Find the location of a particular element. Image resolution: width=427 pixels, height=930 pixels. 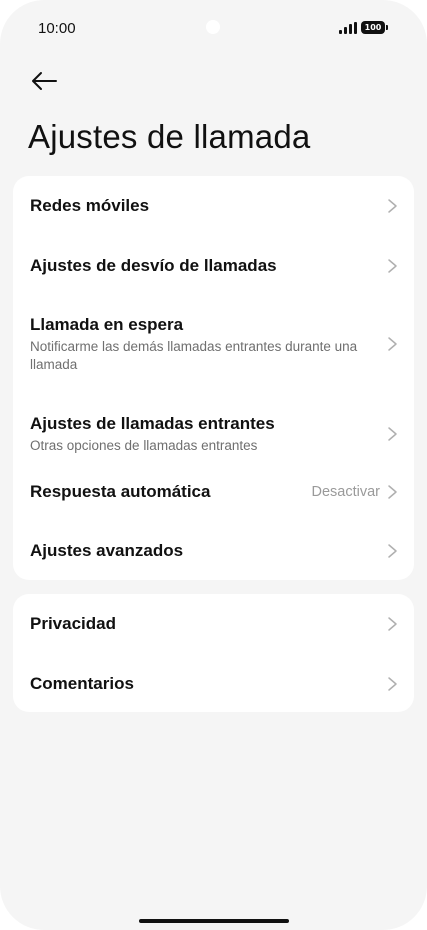

item-title: Ajustes de llamadas entrantes is located at coordinates (152, 423).